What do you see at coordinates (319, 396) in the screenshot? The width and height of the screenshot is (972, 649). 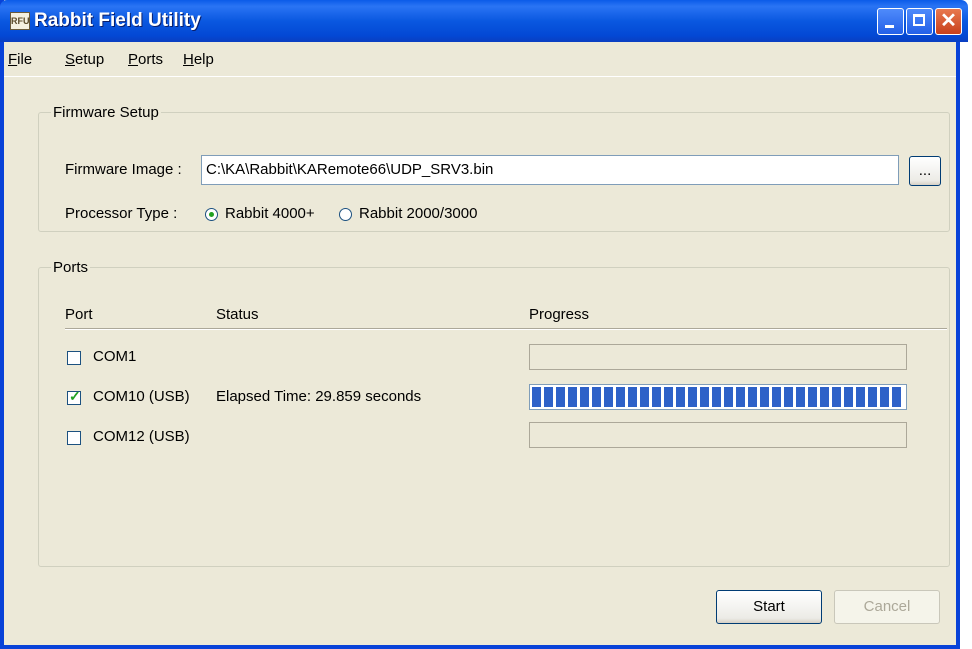 I see `com10-status: Elapsed Time: 29.859 seconds` at bounding box center [319, 396].